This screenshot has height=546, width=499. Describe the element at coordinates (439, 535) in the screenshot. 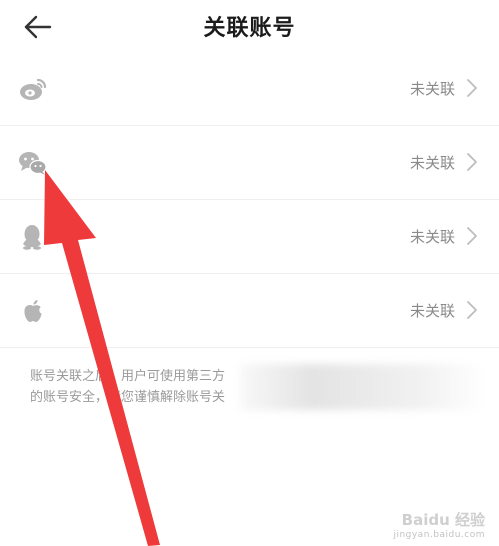

I see `watermark-sub: jingyan.baidu.com` at that location.